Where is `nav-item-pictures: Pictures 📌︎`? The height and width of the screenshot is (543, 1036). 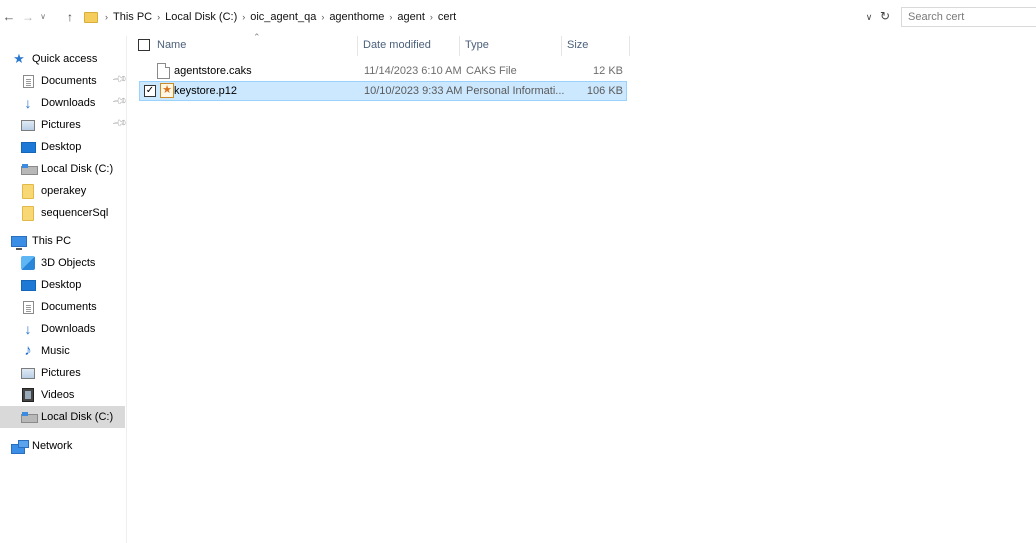 nav-item-pictures: Pictures 📌︎ is located at coordinates (64, 125).